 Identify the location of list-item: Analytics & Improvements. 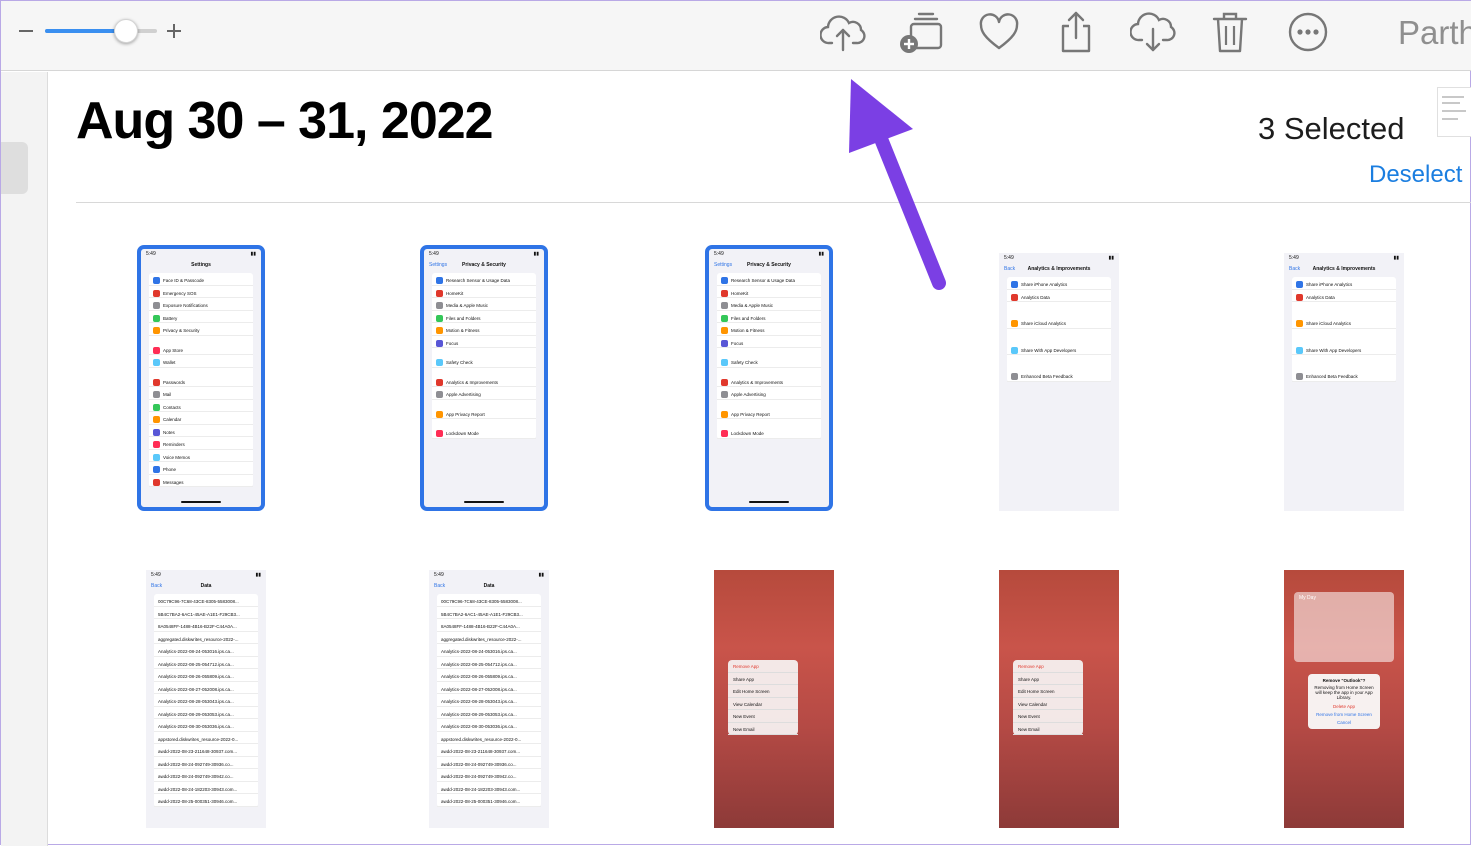
(769, 381).